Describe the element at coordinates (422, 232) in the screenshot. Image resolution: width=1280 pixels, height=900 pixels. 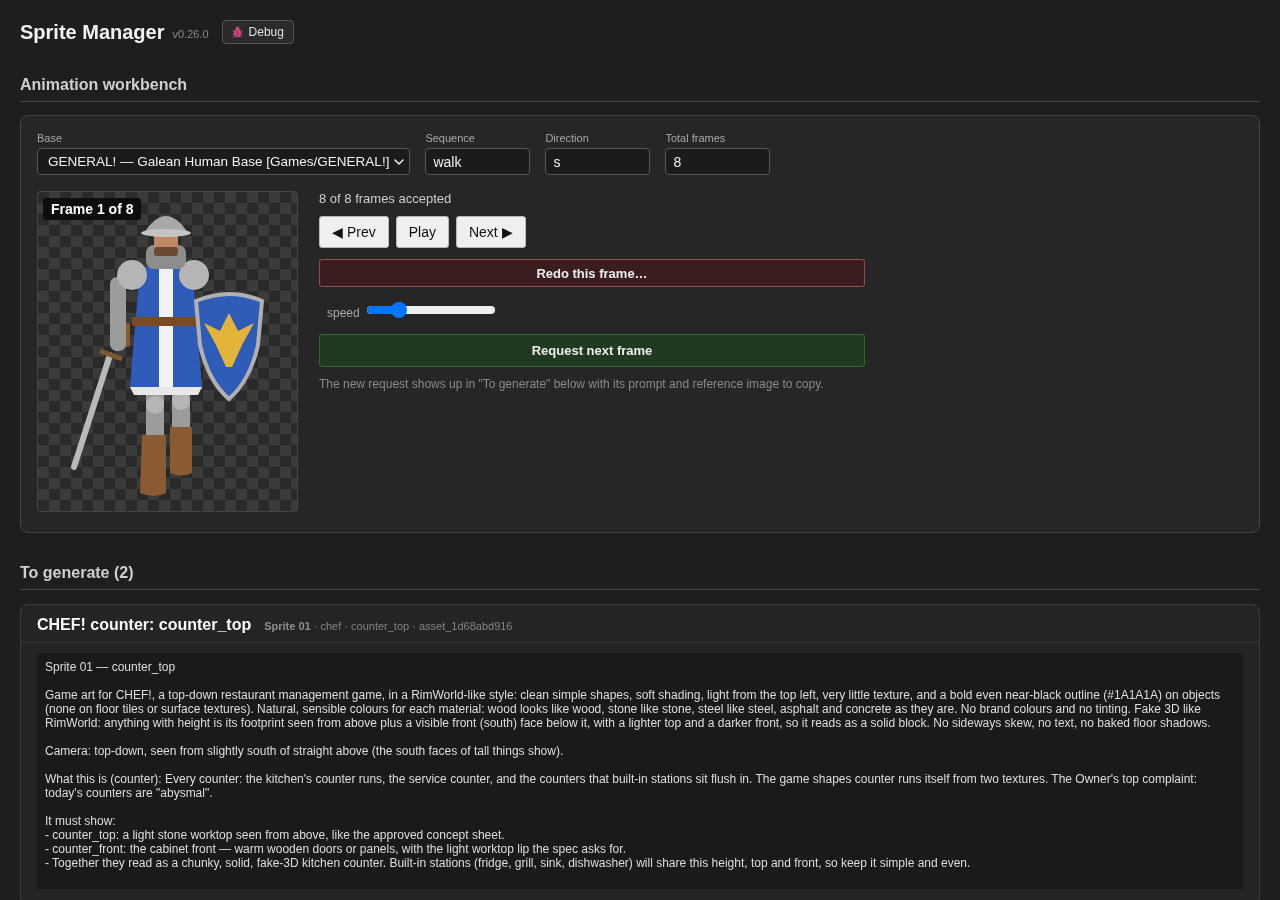
I see `nav-button: Play` at that location.